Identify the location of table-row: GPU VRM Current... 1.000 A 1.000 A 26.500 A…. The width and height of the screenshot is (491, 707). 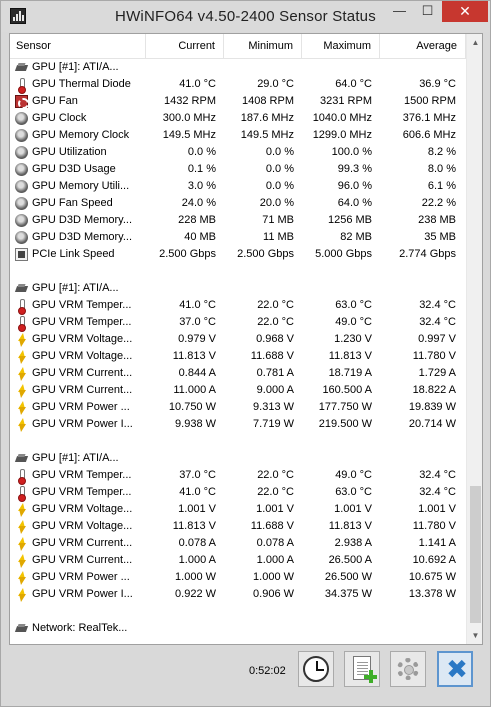
(238, 560).